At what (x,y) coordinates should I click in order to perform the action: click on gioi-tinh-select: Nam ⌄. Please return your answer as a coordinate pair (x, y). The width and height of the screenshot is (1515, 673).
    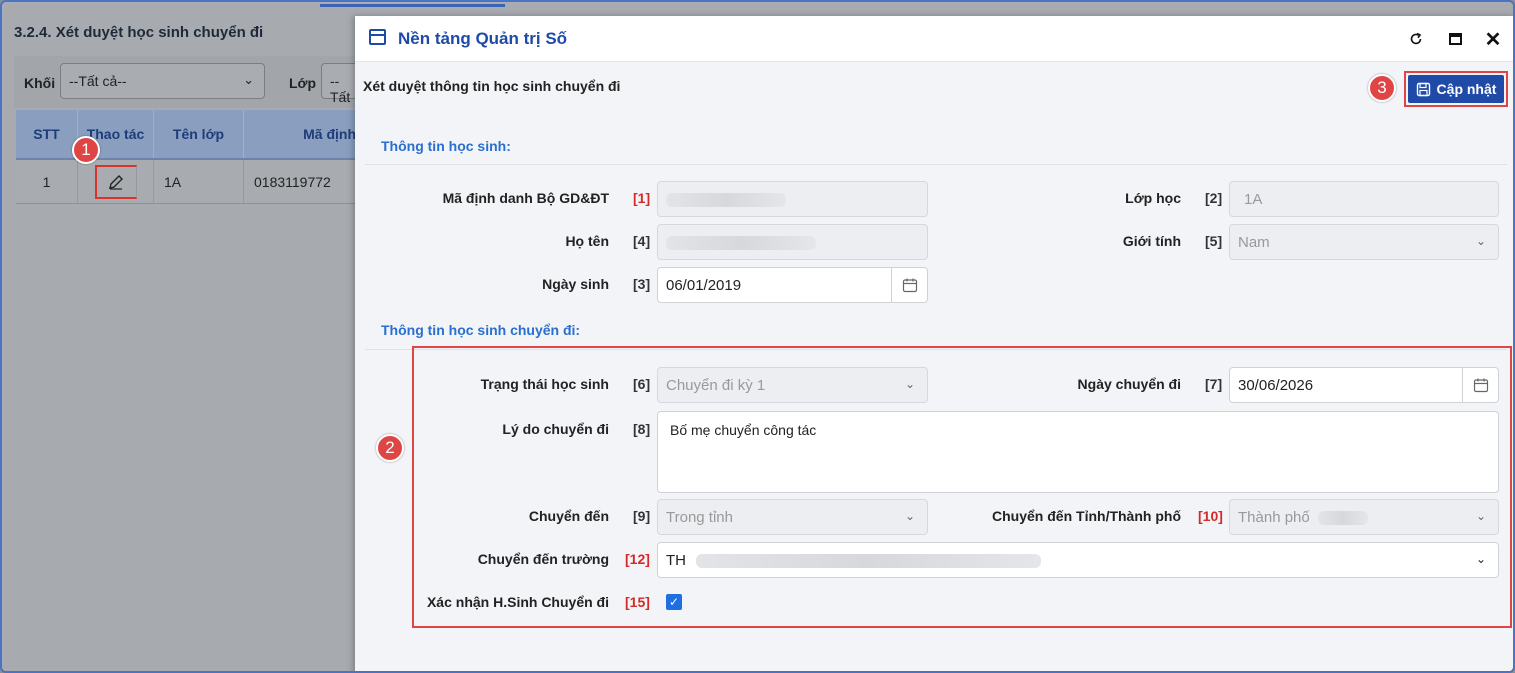
    Looking at the image, I should click on (1364, 242).